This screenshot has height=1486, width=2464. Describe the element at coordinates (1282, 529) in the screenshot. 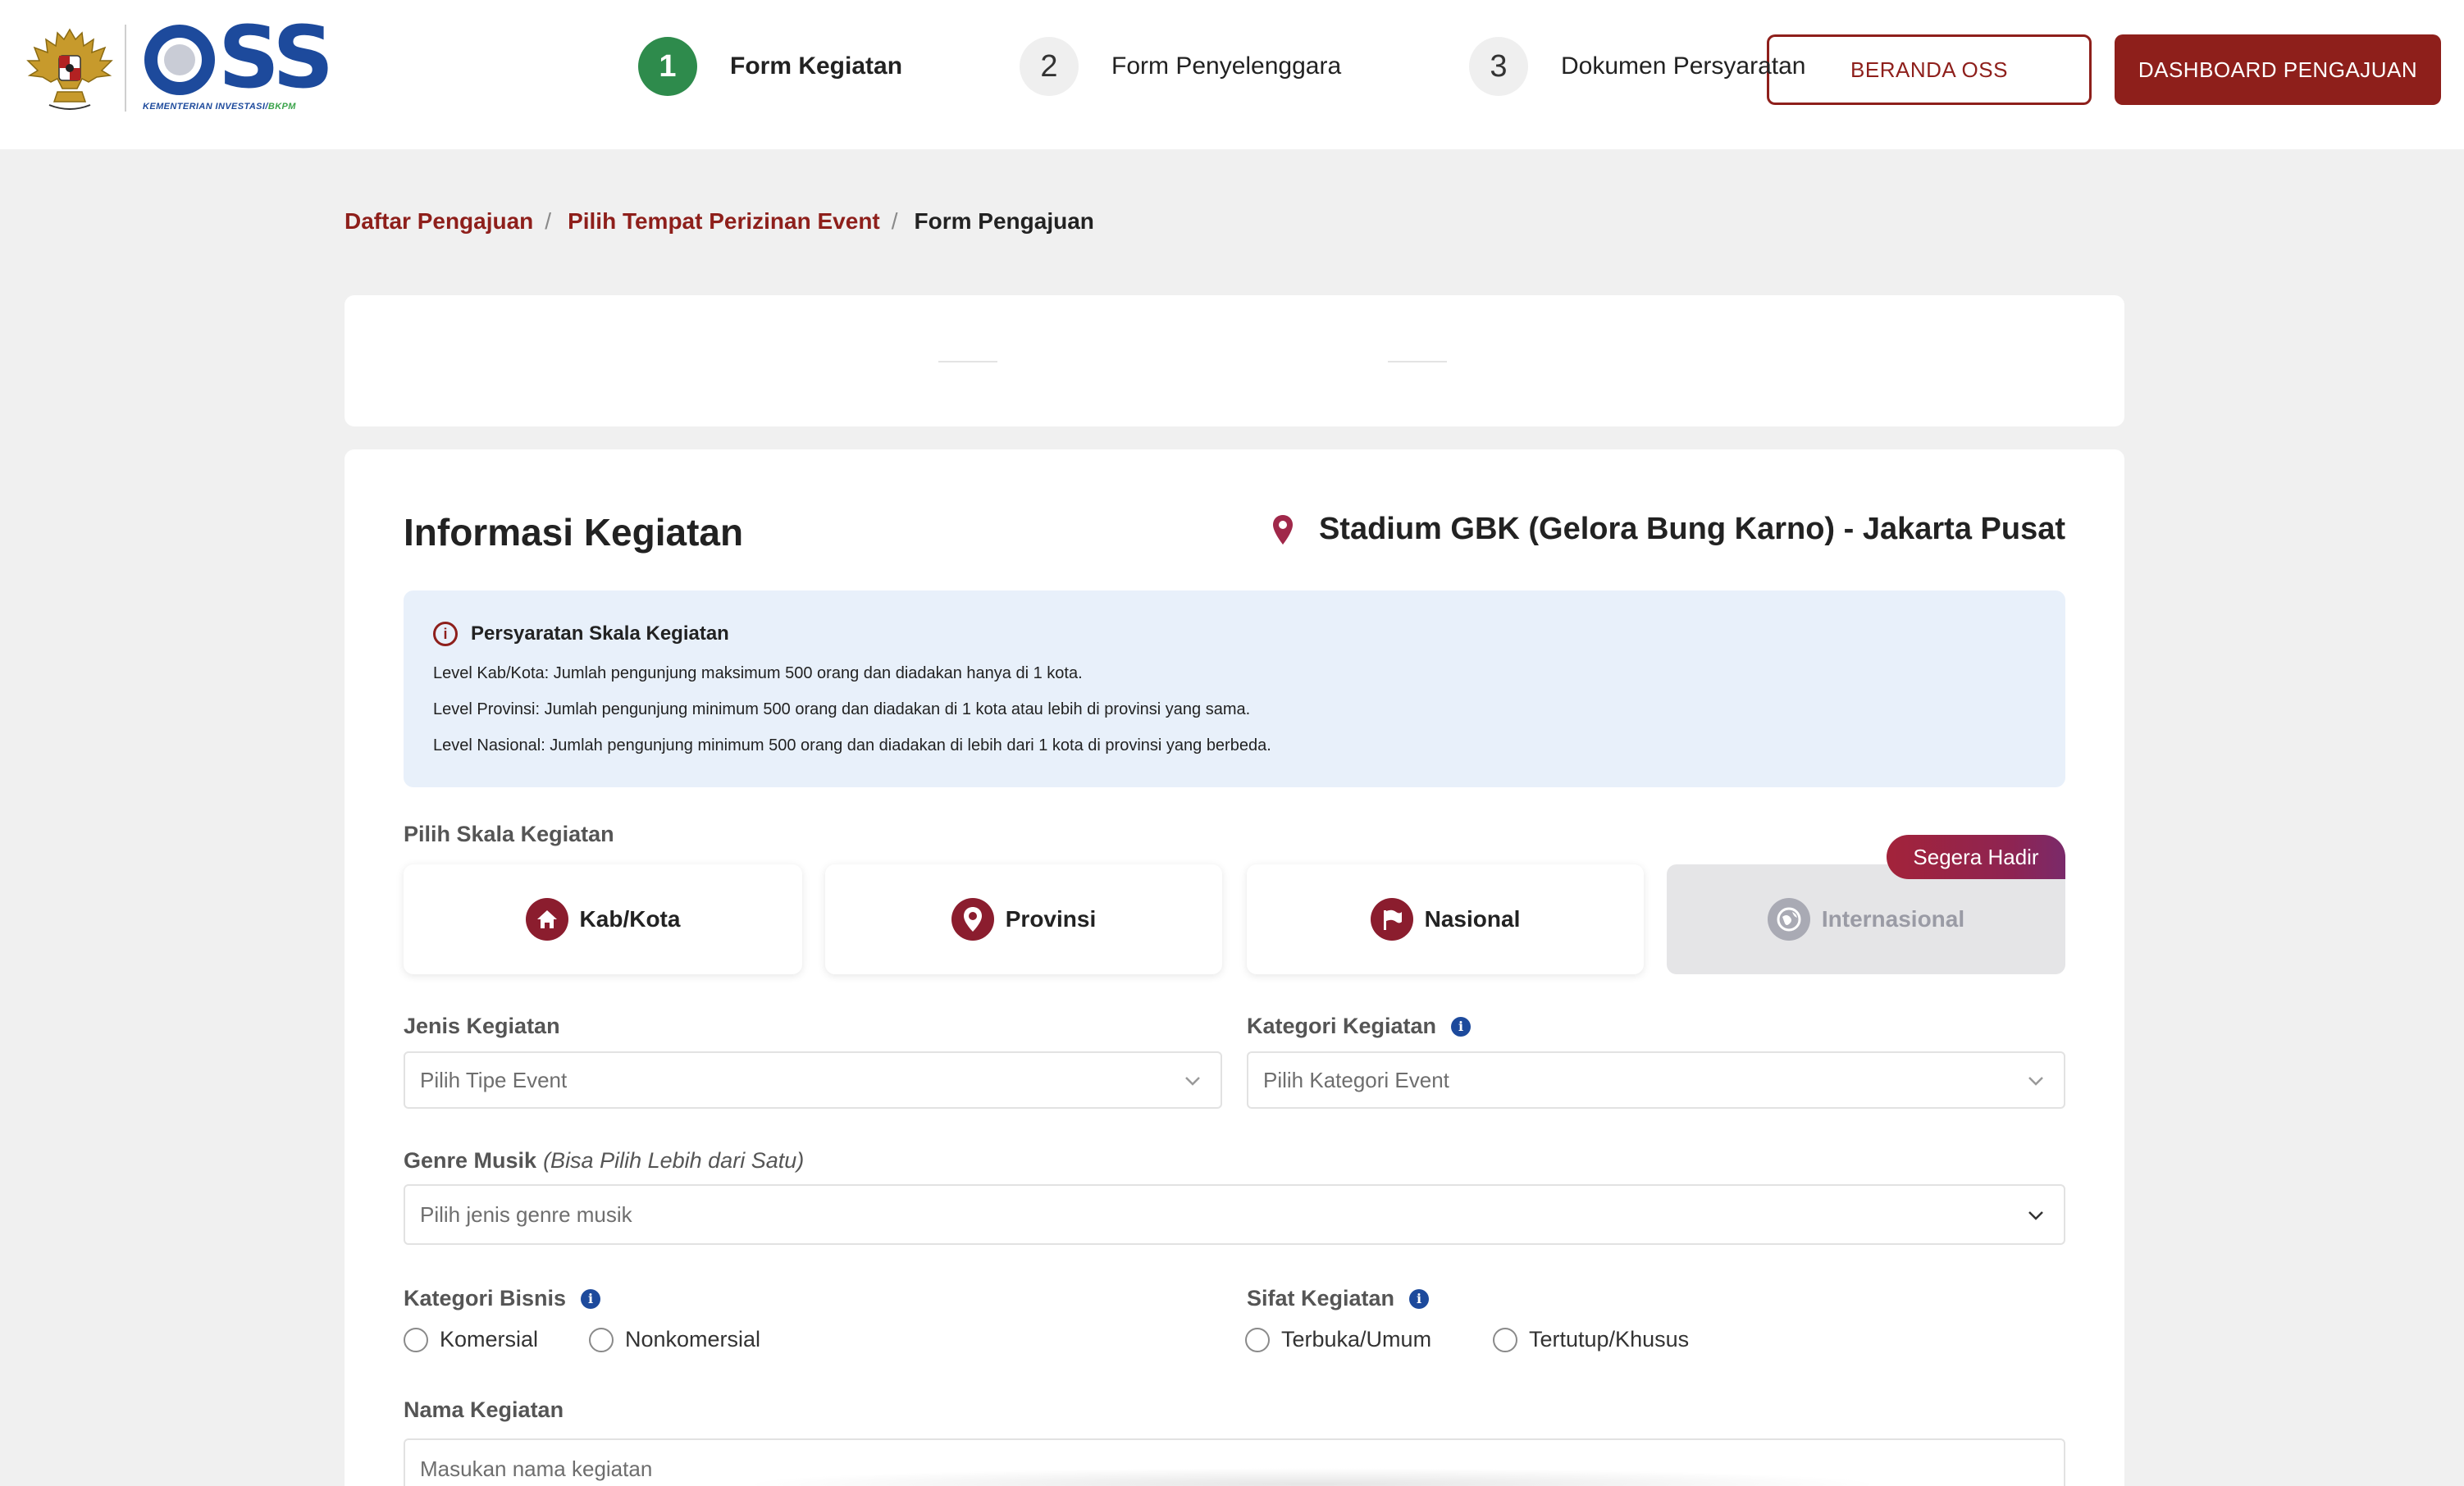

I see `location-pin-icon` at that location.